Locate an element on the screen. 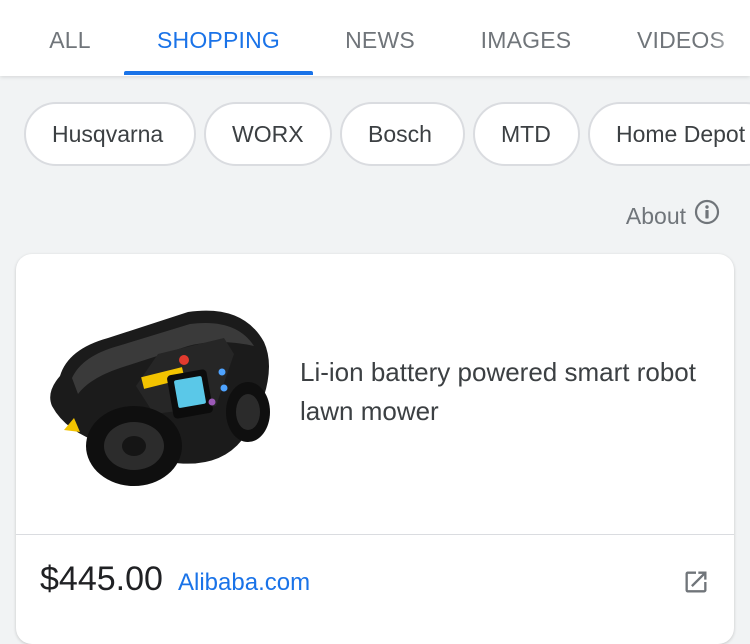 Image resolution: width=750 pixels, height=644 pixels. open-in-new-icon is located at coordinates (696, 584).